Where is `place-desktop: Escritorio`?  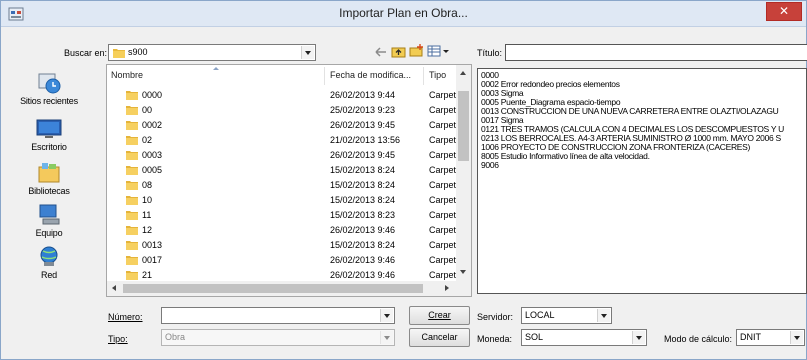
place-desktop: Escritorio is located at coordinates (49, 138).